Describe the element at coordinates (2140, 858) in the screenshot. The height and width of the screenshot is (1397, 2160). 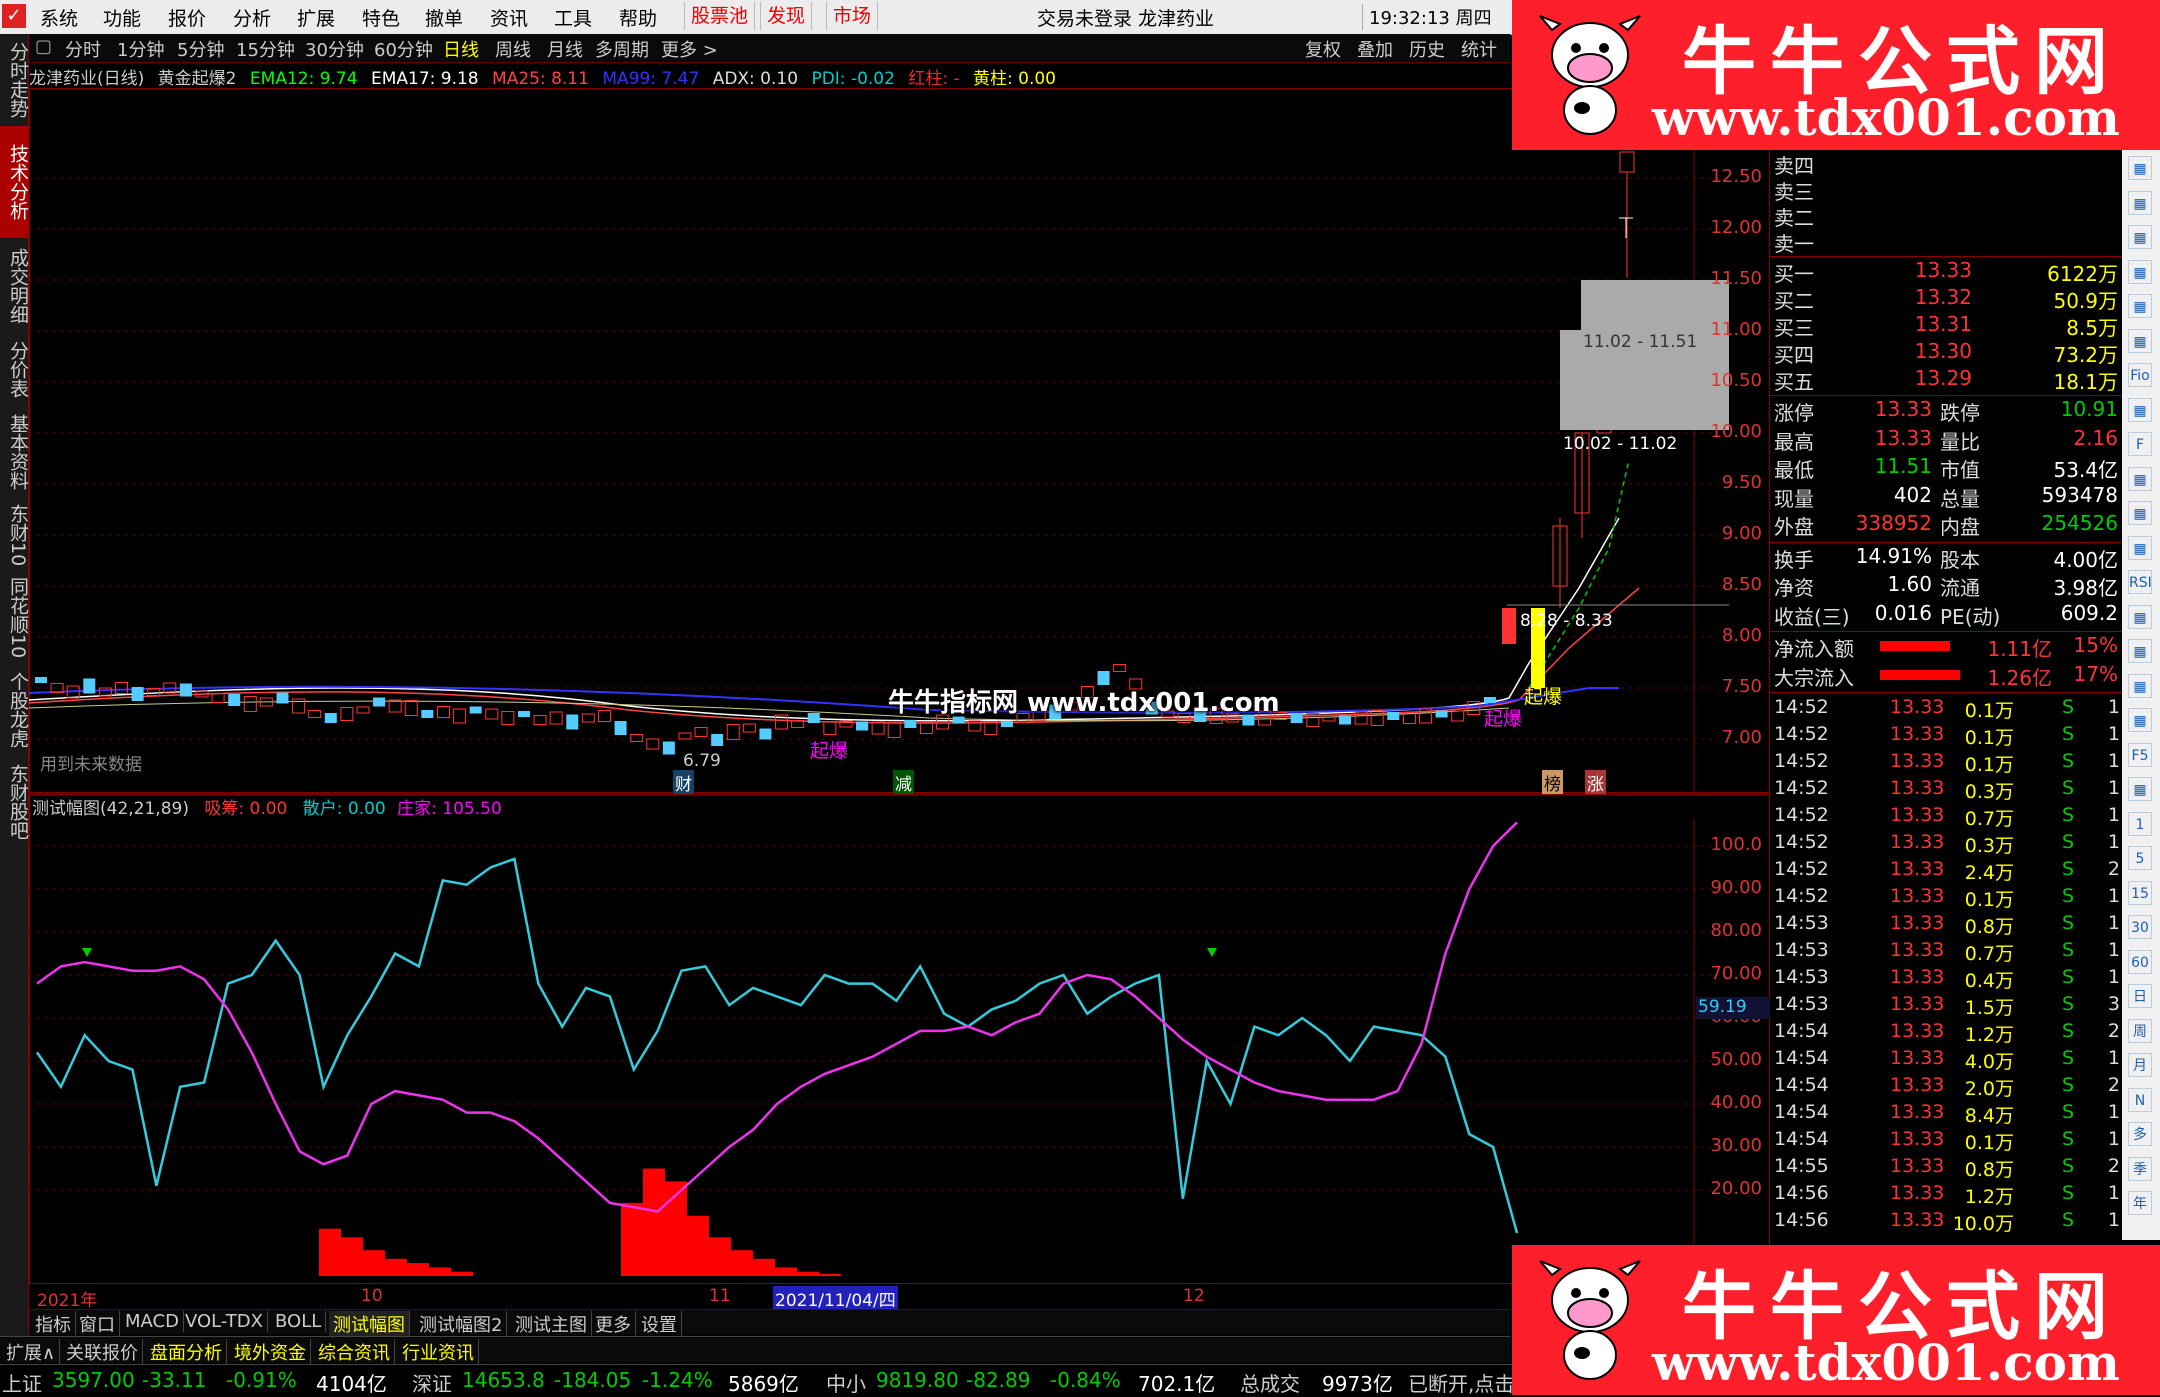
I see `strip-button: 5` at that location.